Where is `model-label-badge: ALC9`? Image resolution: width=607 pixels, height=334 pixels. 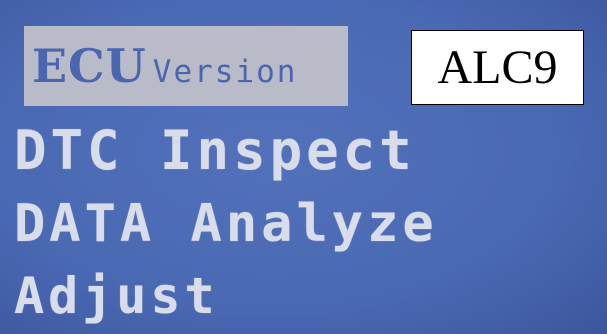 model-label-badge: ALC9 is located at coordinates (497, 67).